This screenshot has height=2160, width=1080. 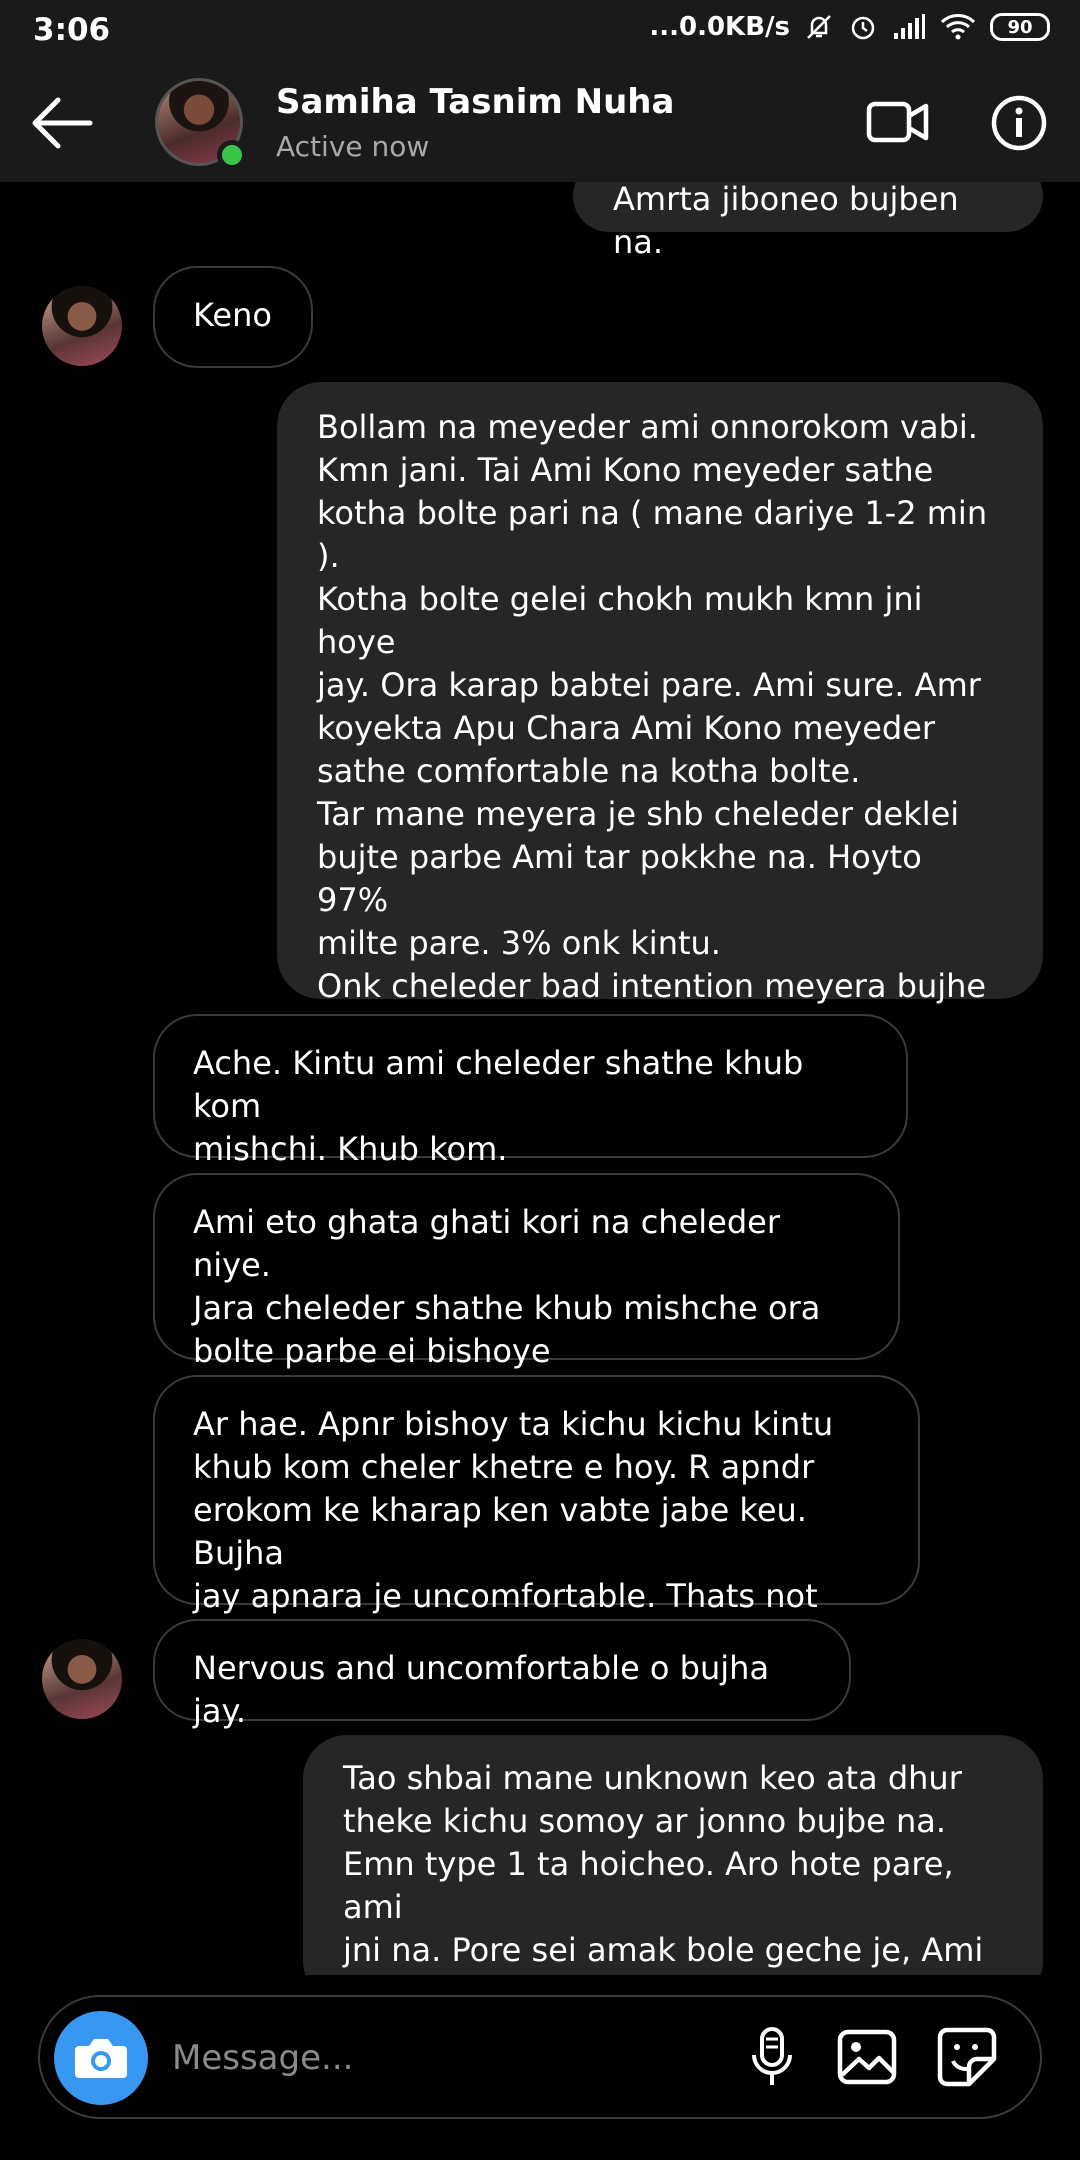 I want to click on chat-header: Samiha Tasnim Nuha Active now, so click(x=540, y=123).